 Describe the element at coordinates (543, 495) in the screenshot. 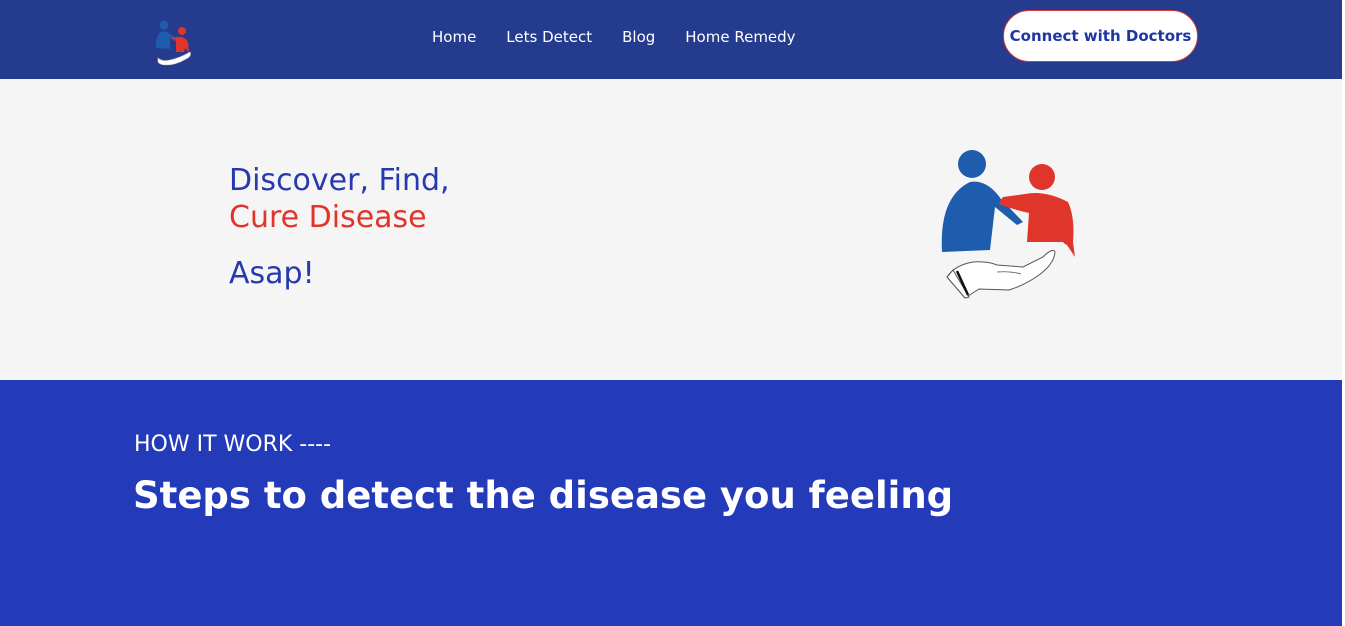

I see `section-title: Steps to detect the disease you feeling` at that location.